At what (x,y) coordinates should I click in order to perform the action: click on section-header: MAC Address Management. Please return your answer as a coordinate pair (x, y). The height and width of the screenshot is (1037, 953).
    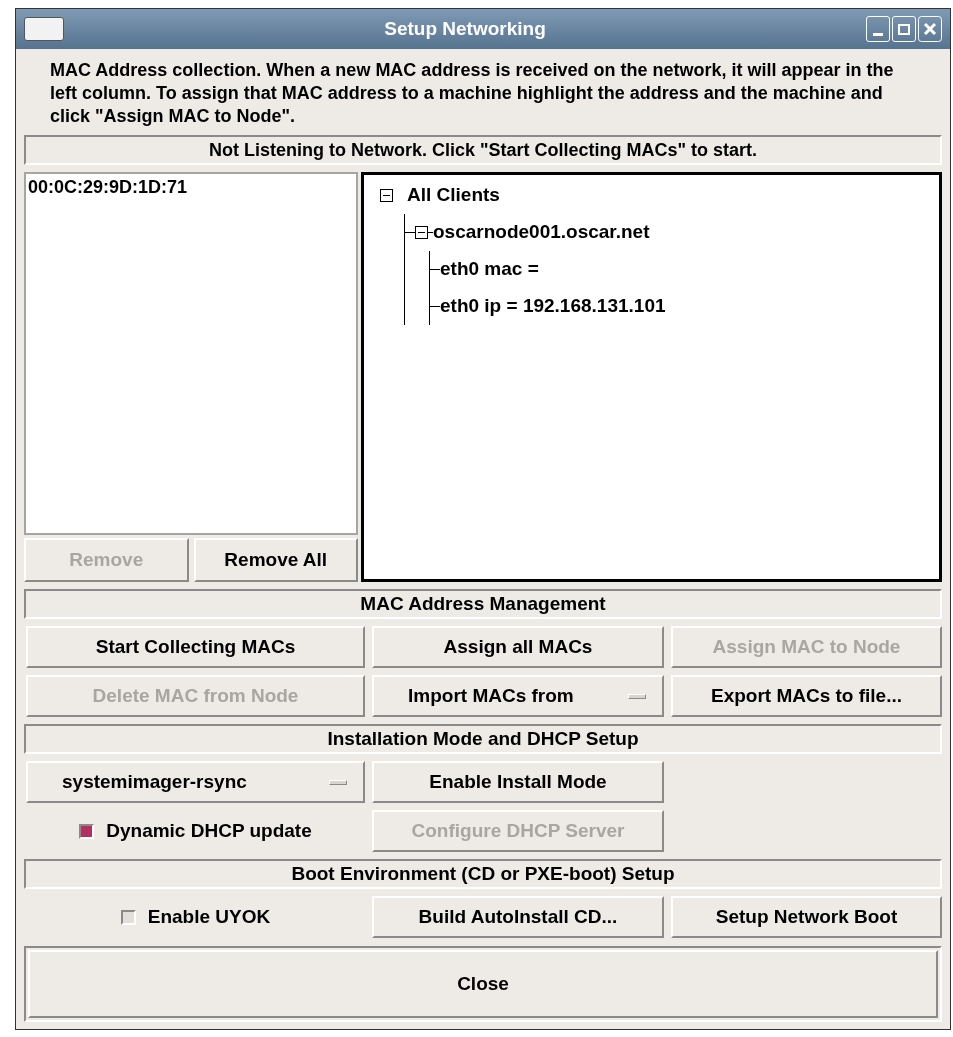
    Looking at the image, I should click on (483, 604).